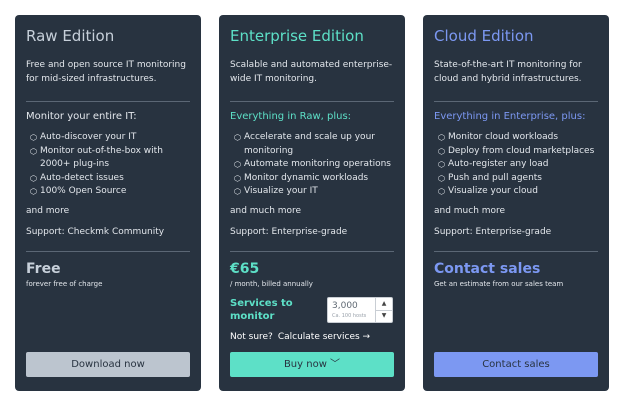  I want to click on enterprise-features-heading: Everything in Raw, plus:, so click(291, 116).